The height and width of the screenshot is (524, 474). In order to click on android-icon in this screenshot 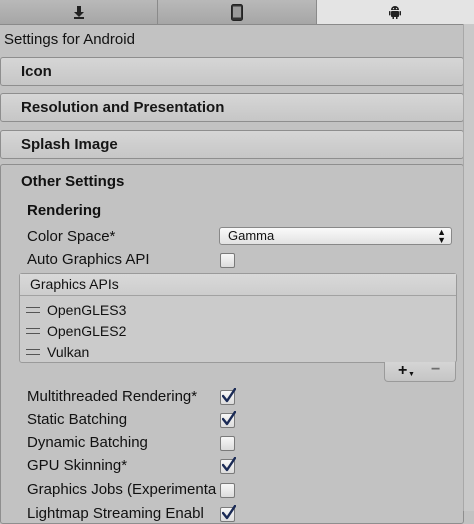, I will do `click(395, 12)`.